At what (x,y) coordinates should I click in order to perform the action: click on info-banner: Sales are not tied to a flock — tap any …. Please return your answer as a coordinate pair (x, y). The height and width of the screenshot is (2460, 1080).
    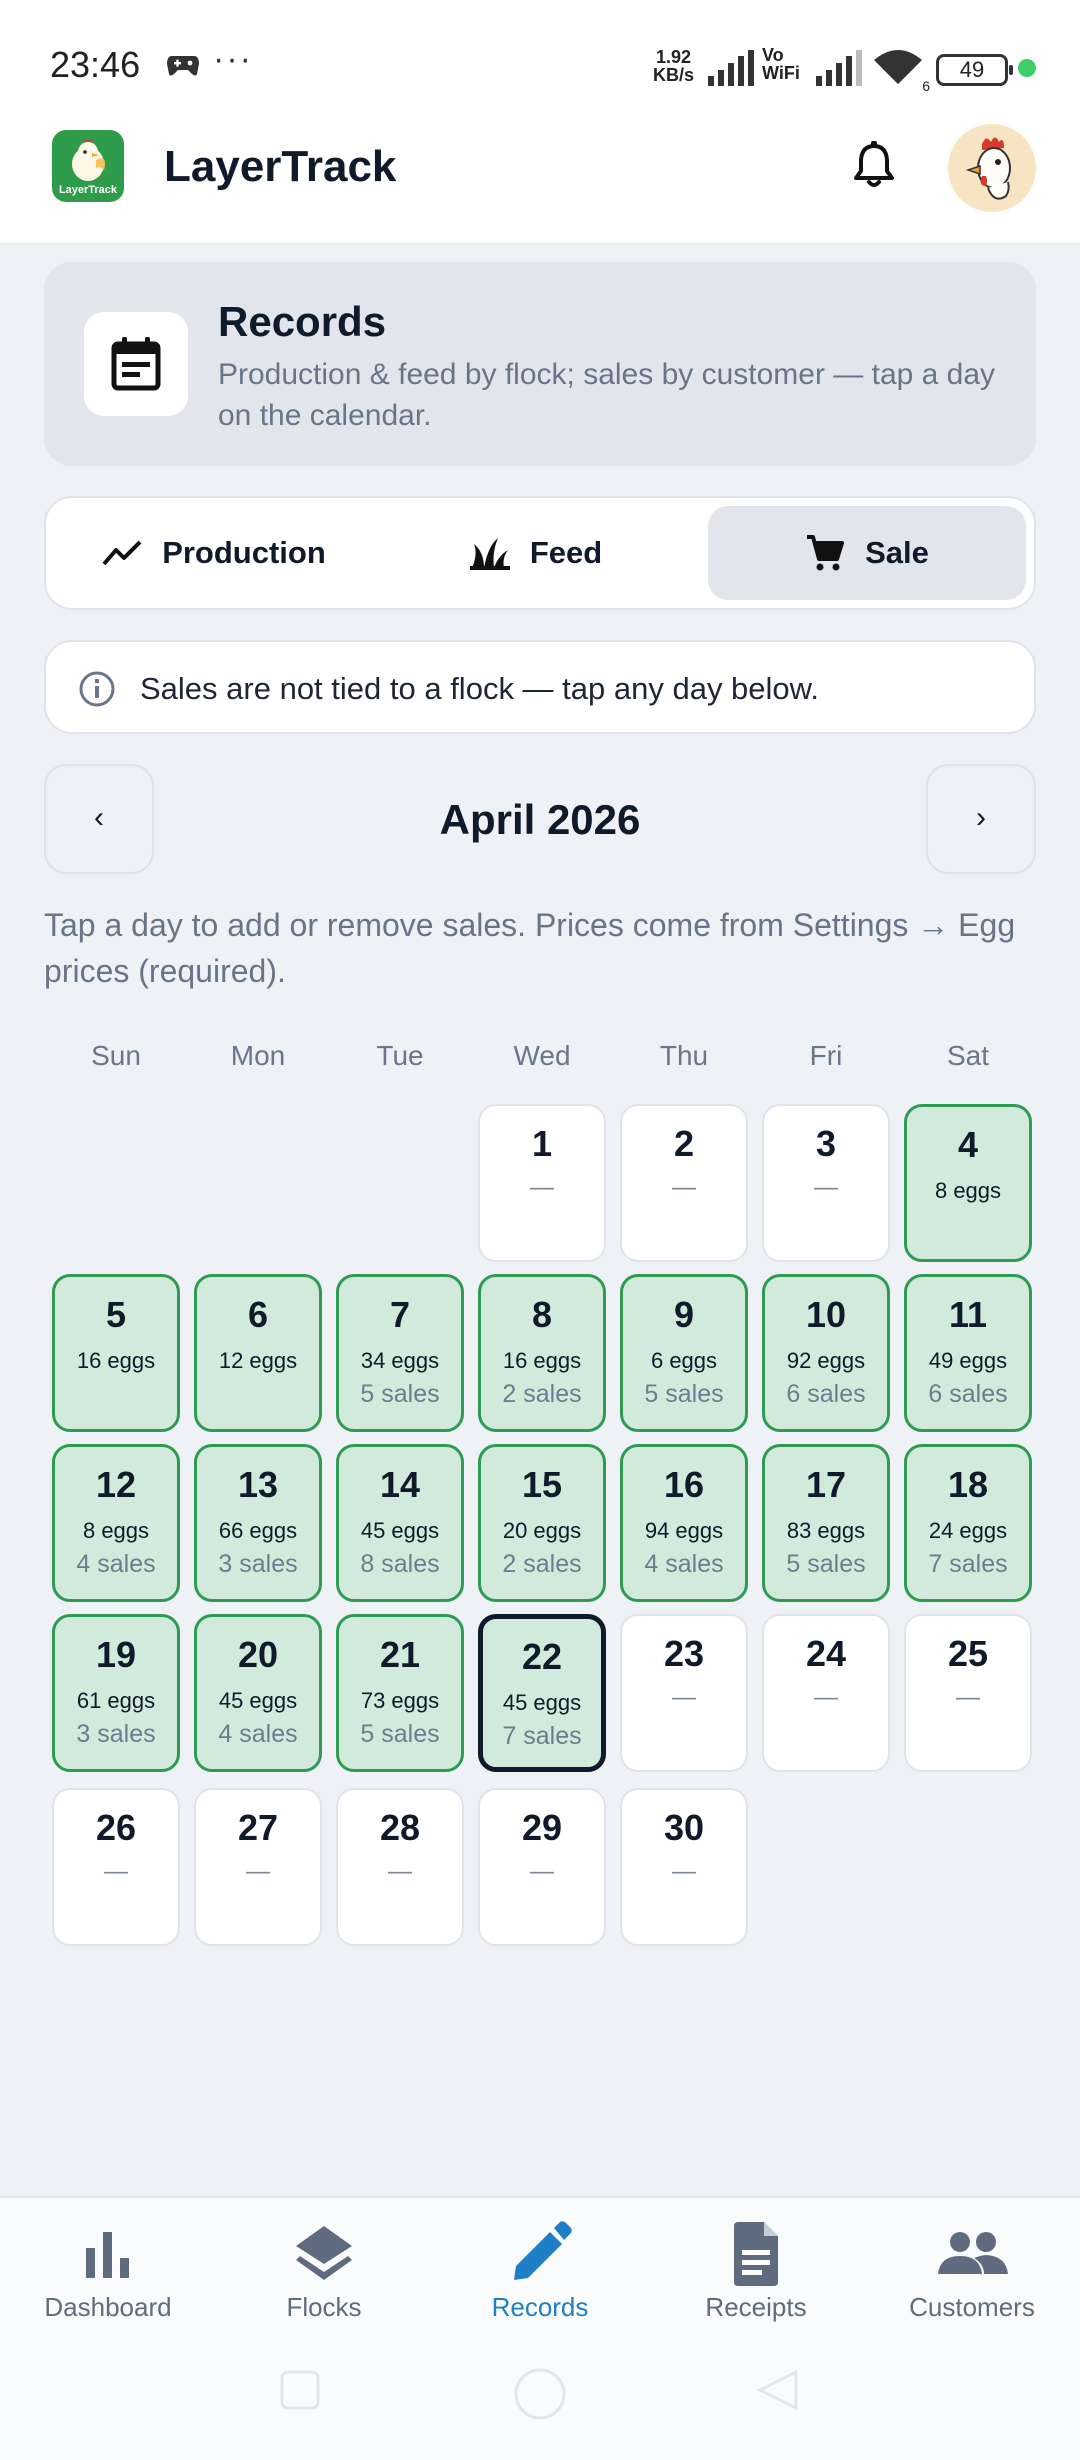
    Looking at the image, I should click on (540, 687).